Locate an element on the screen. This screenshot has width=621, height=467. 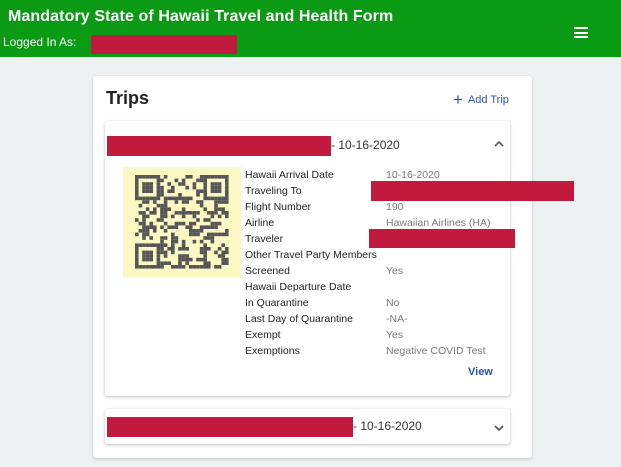
detail-label: Other Travel Party Members is located at coordinates (311, 255).